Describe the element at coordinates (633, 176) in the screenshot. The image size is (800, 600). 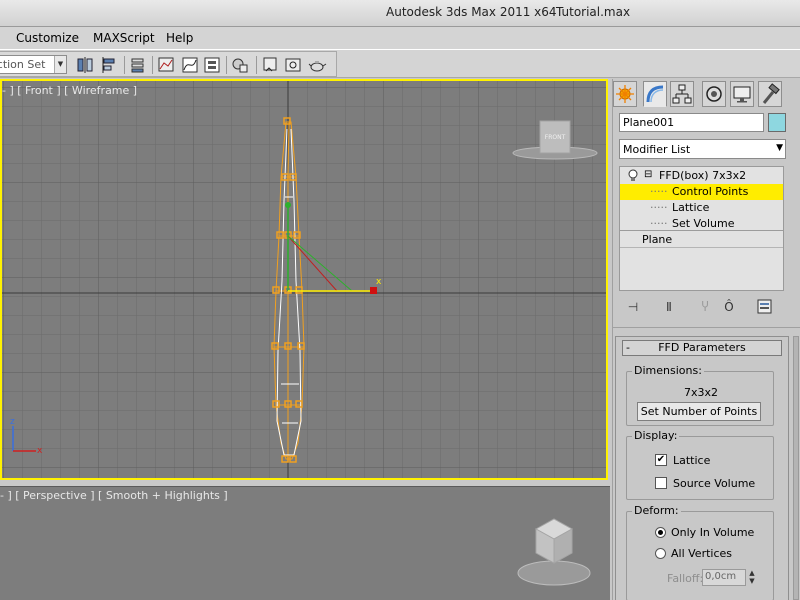
I see `lightbulb-icon` at that location.